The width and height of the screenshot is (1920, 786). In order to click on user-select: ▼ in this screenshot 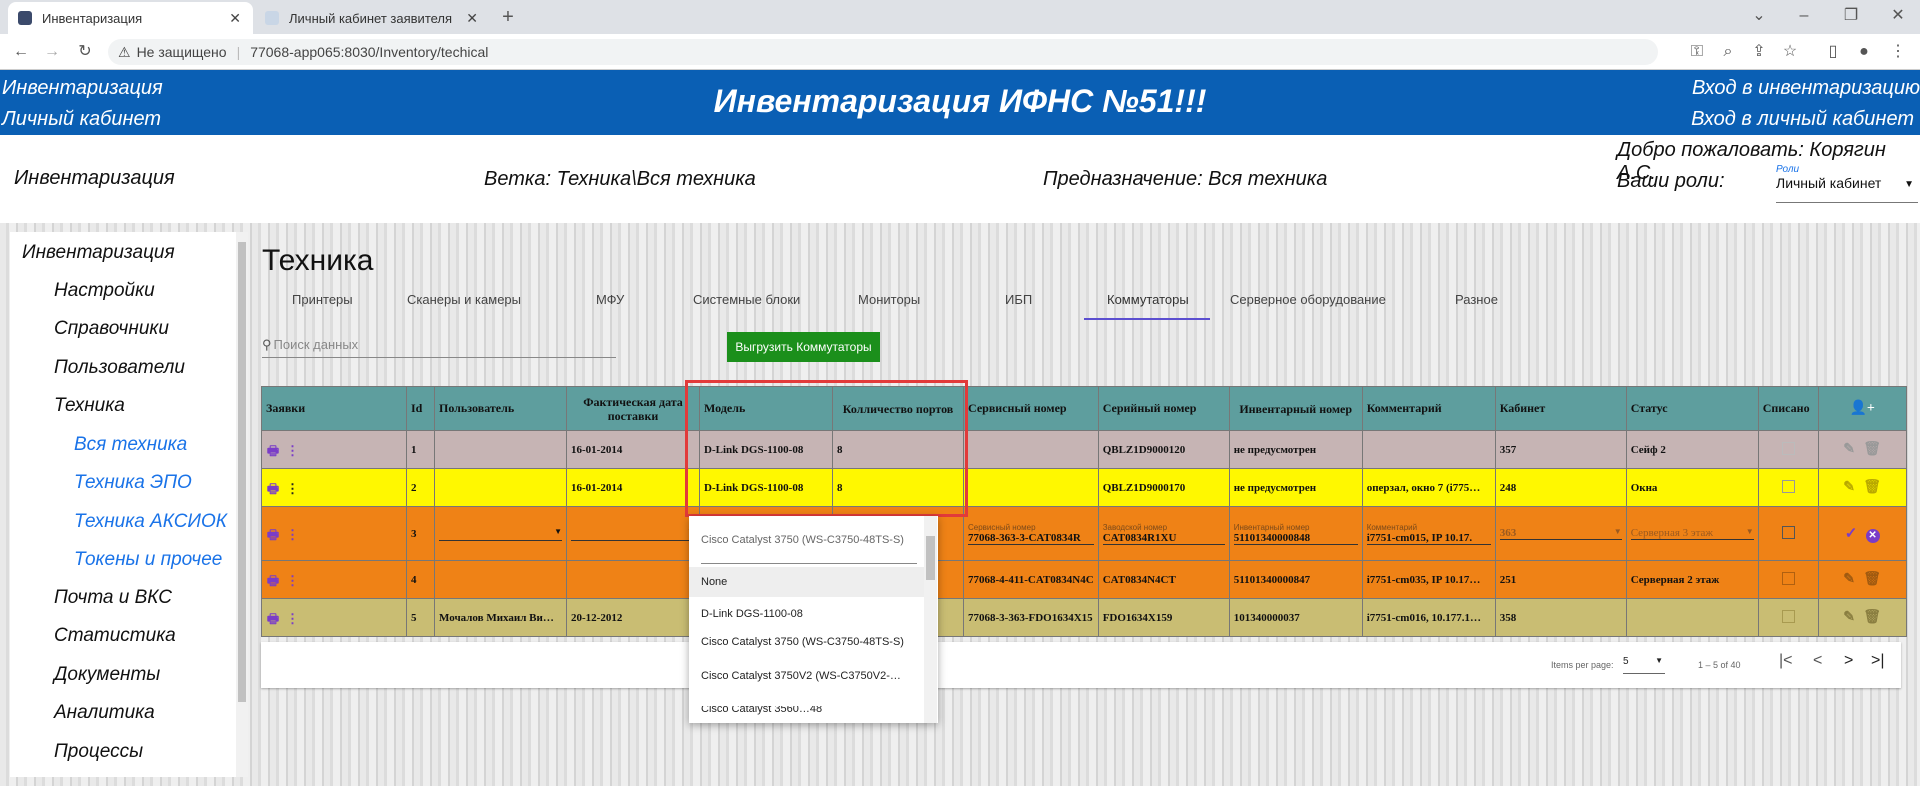, I will do `click(500, 534)`.